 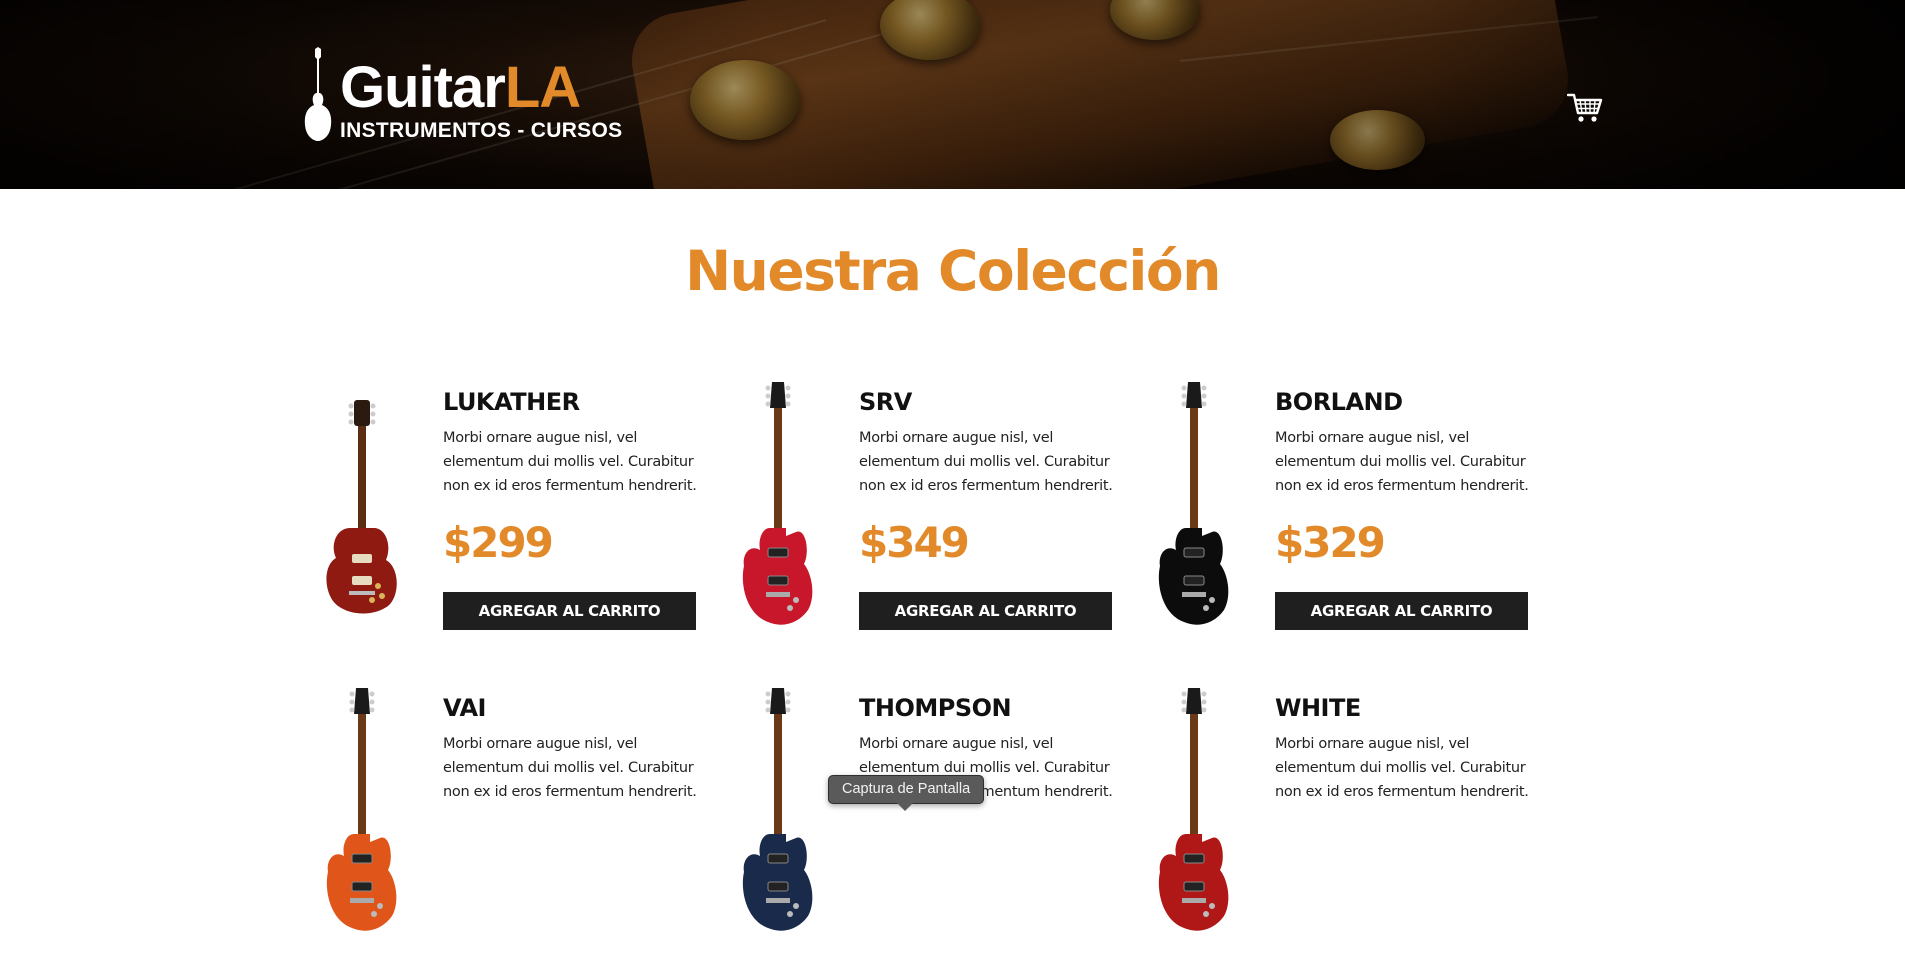 What do you see at coordinates (481, 130) in the screenshot?
I see `logo-subtitle: INSTRUMENTOS - CURSOS` at bounding box center [481, 130].